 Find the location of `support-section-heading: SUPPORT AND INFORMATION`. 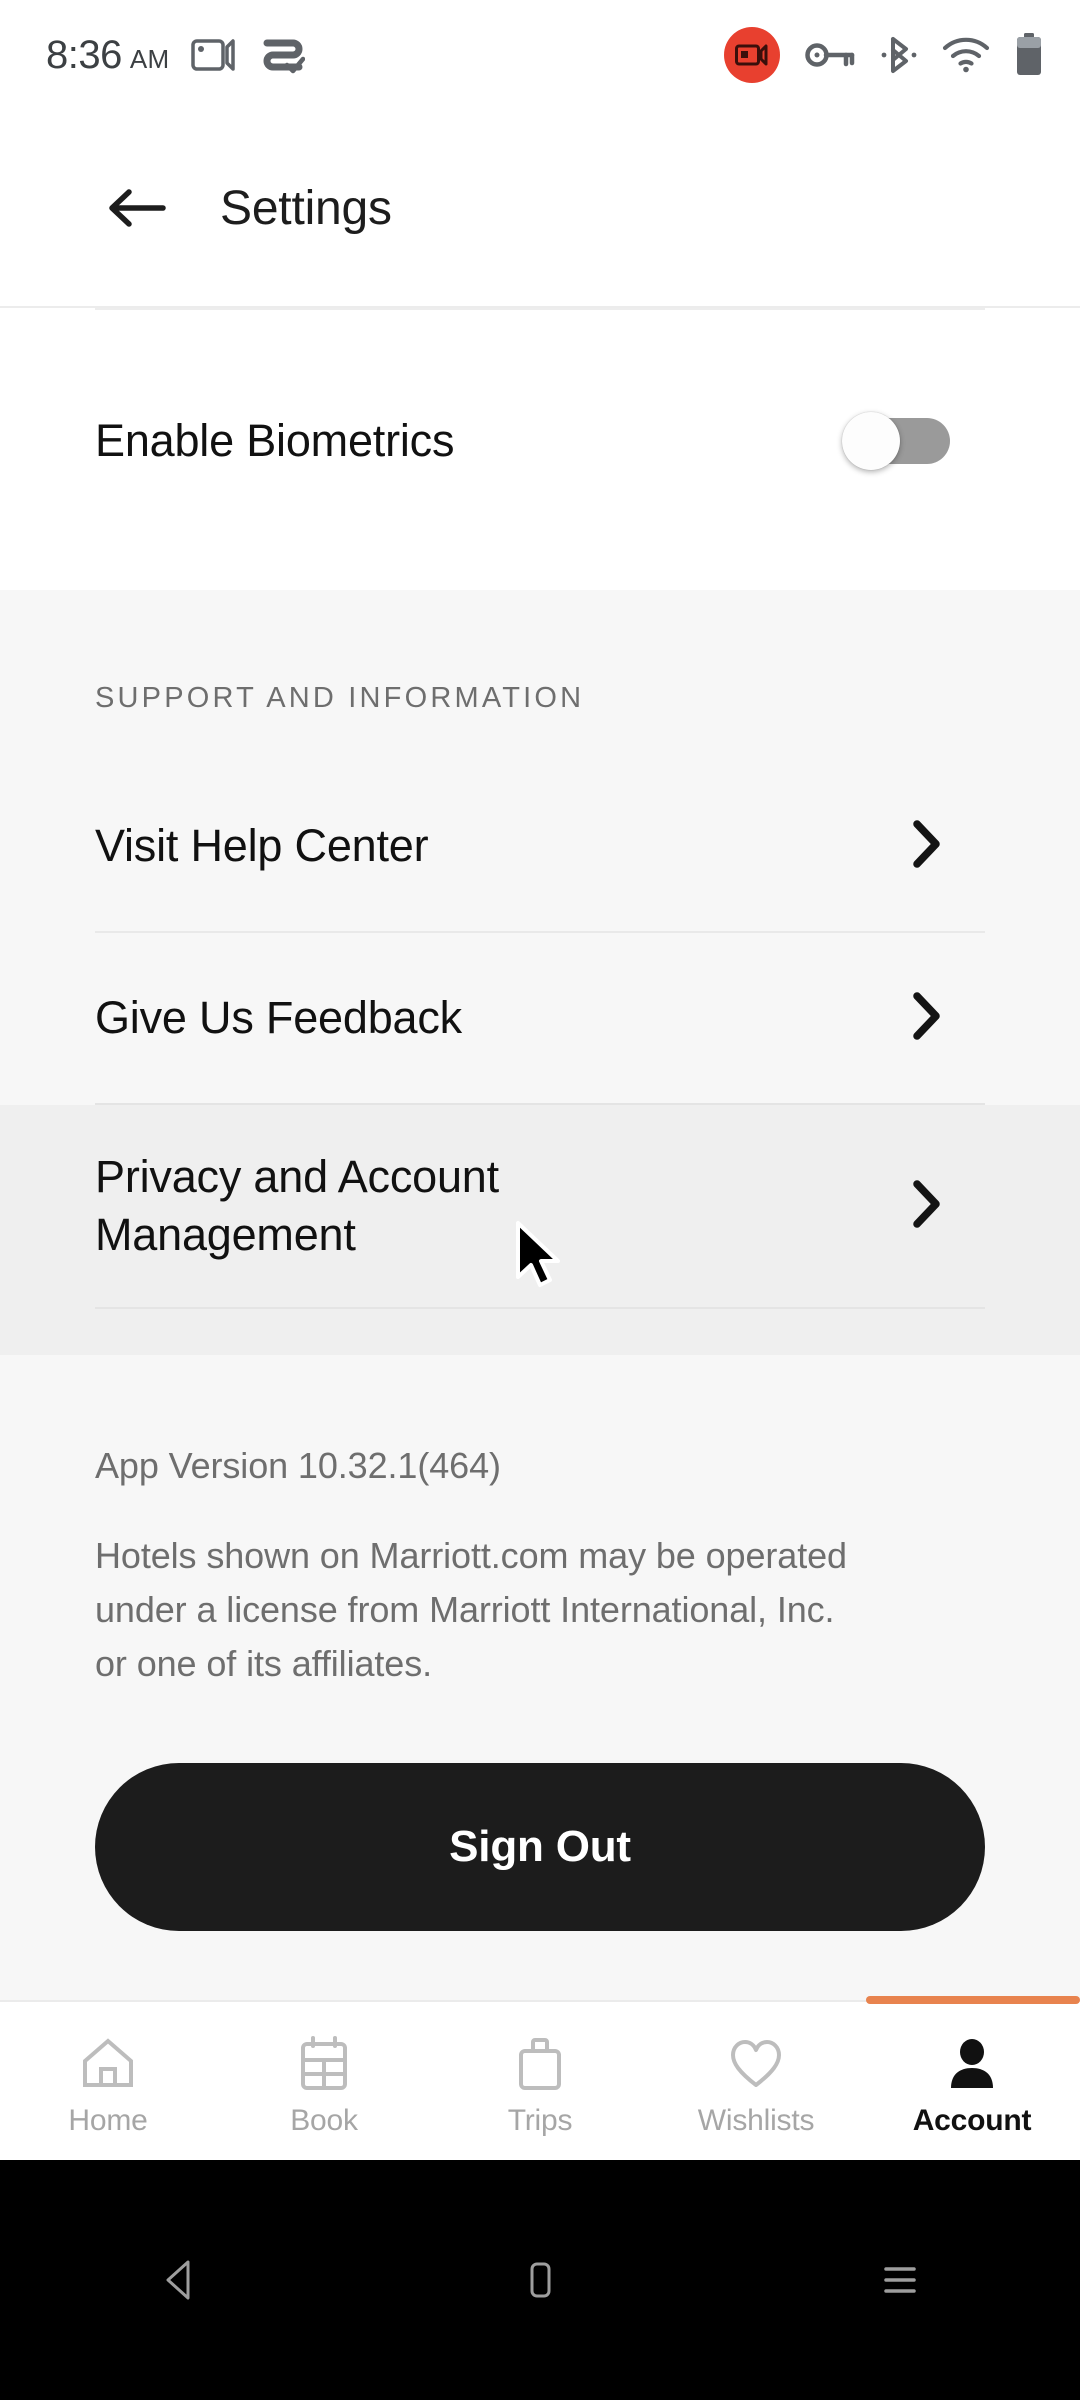

support-section-heading: SUPPORT AND INFORMATION is located at coordinates (340, 698).